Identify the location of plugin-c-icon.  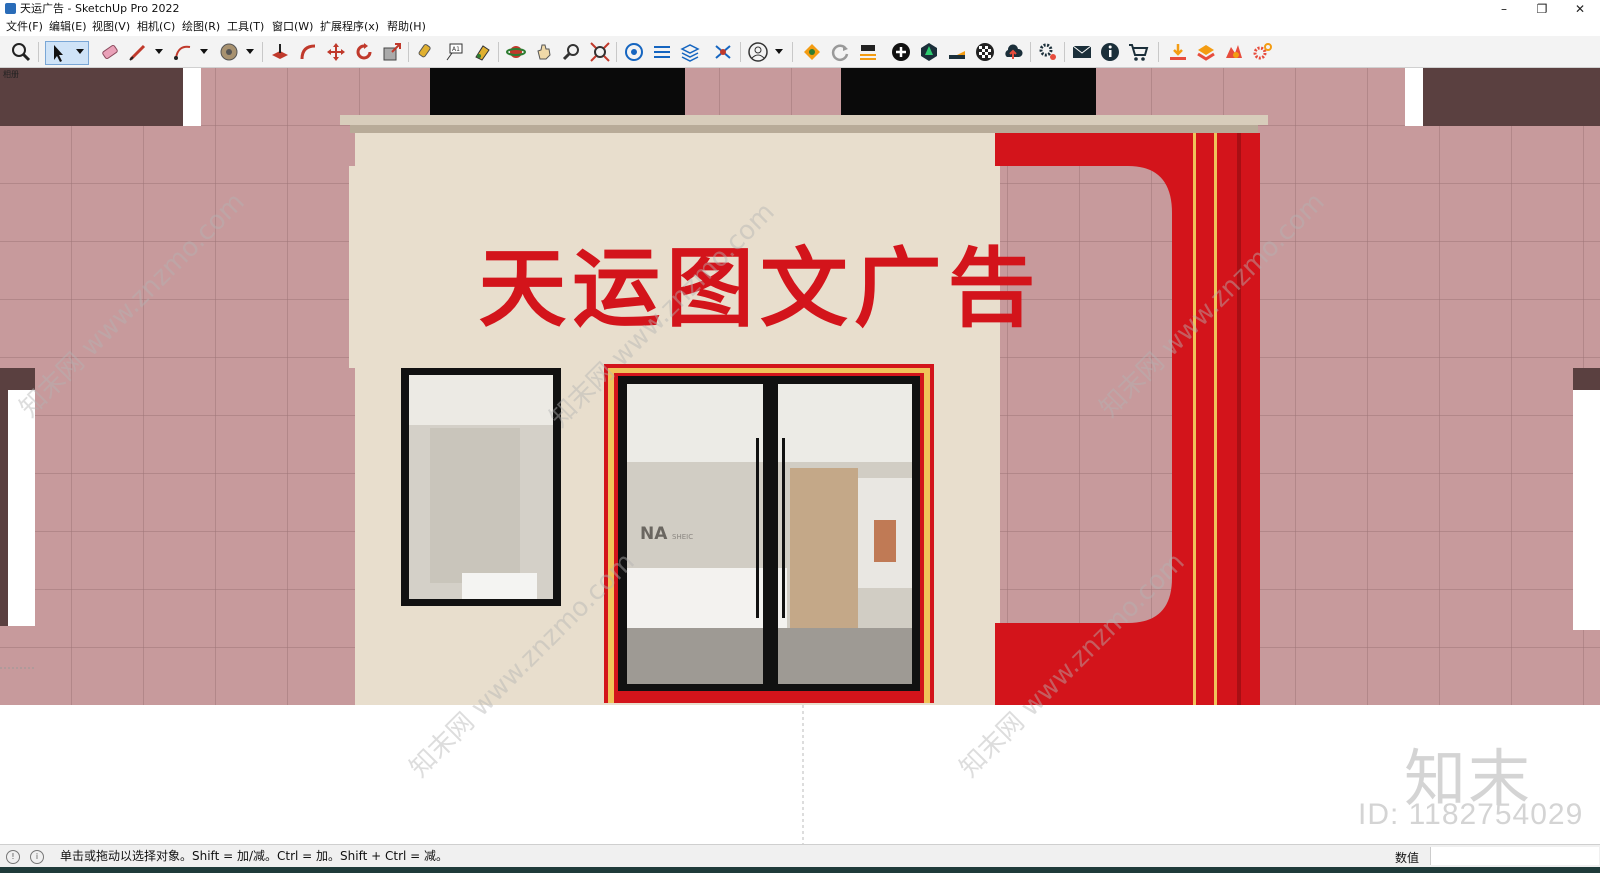
(1206, 52).